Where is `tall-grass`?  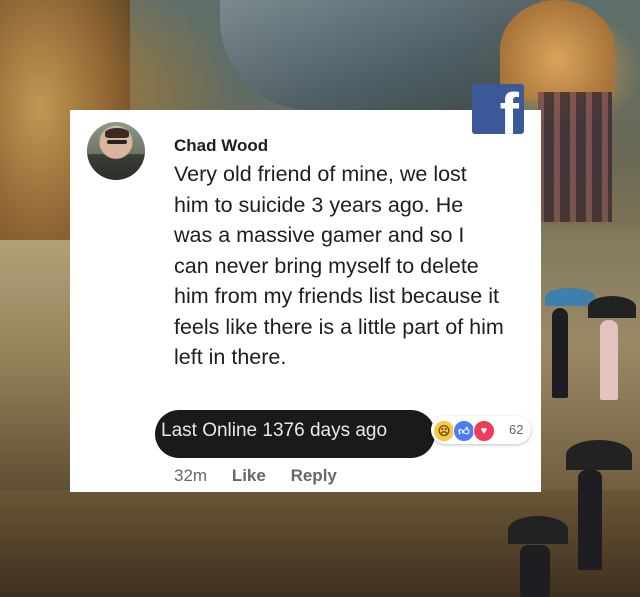
tall-grass is located at coordinates (40, 370).